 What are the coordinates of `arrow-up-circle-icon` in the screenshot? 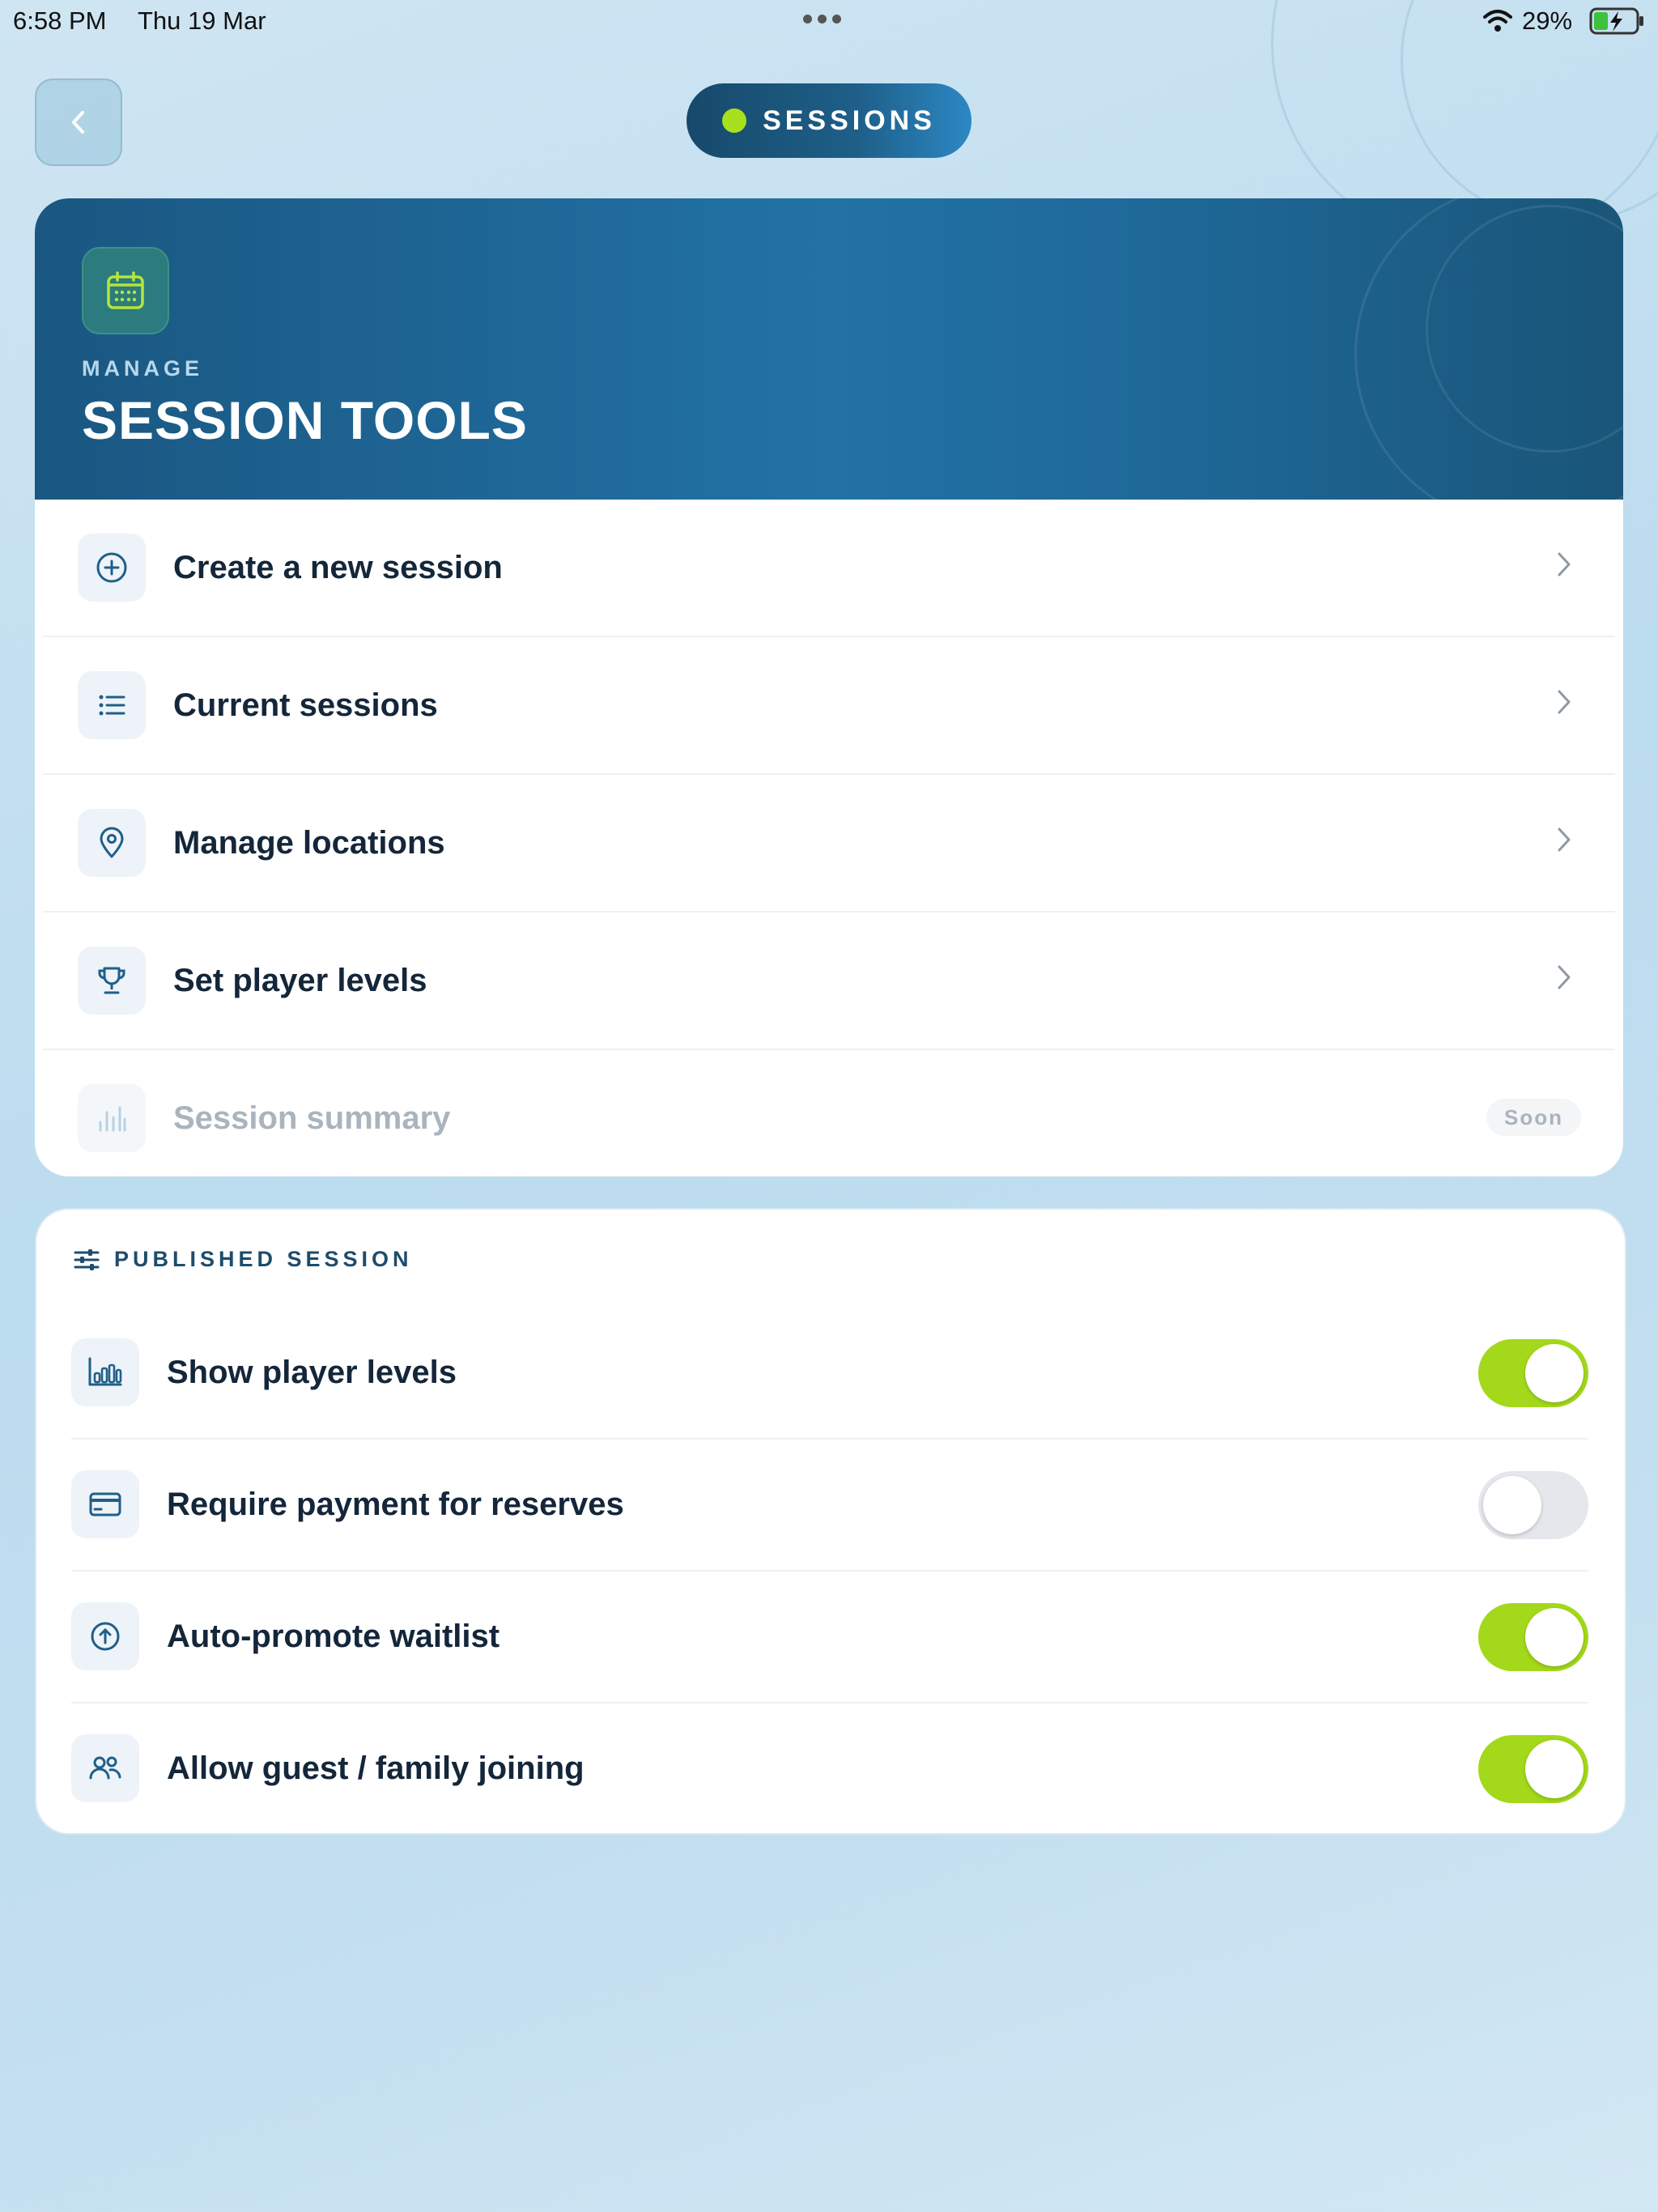 It's located at (105, 1636).